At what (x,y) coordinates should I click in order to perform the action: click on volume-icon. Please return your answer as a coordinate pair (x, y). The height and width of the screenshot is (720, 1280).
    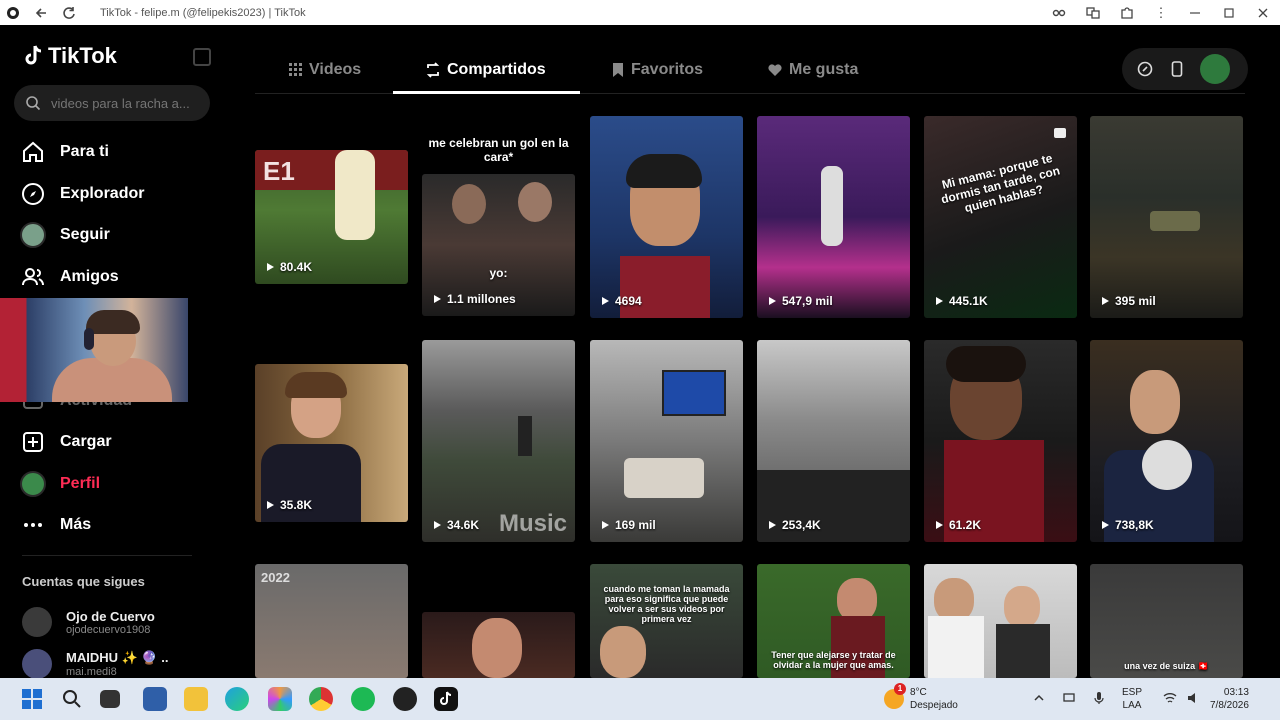
    Looking at the image, I should click on (1193, 698).